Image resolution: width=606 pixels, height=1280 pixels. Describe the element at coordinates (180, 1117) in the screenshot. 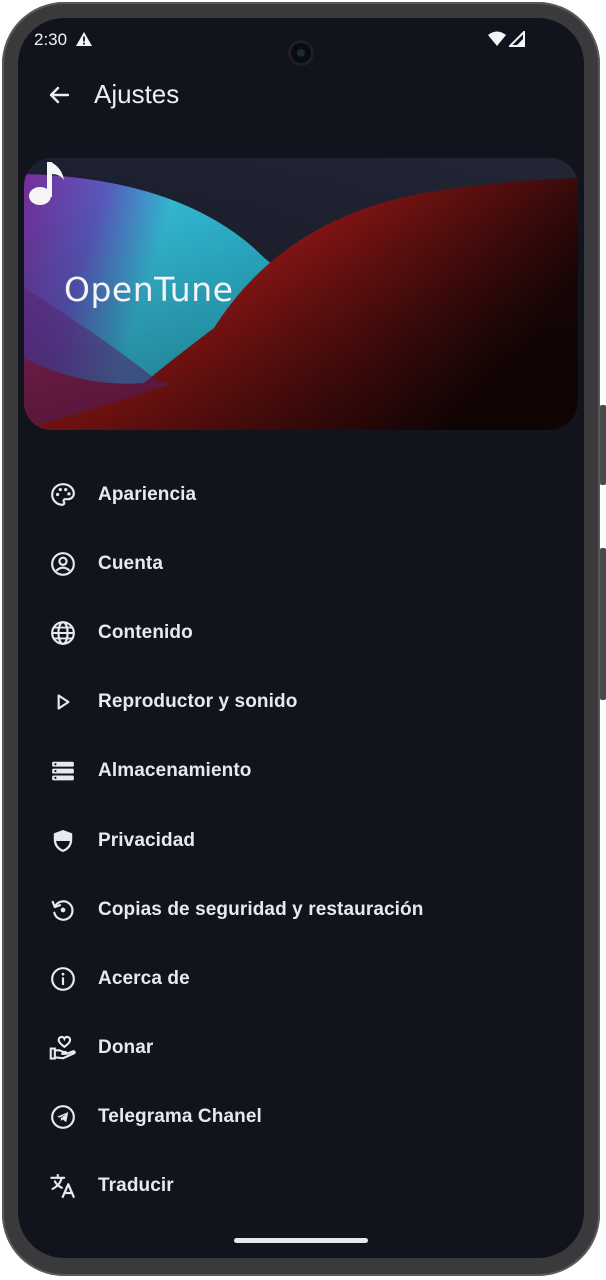

I see `settings-item-label: Telegrama Chanel` at that location.